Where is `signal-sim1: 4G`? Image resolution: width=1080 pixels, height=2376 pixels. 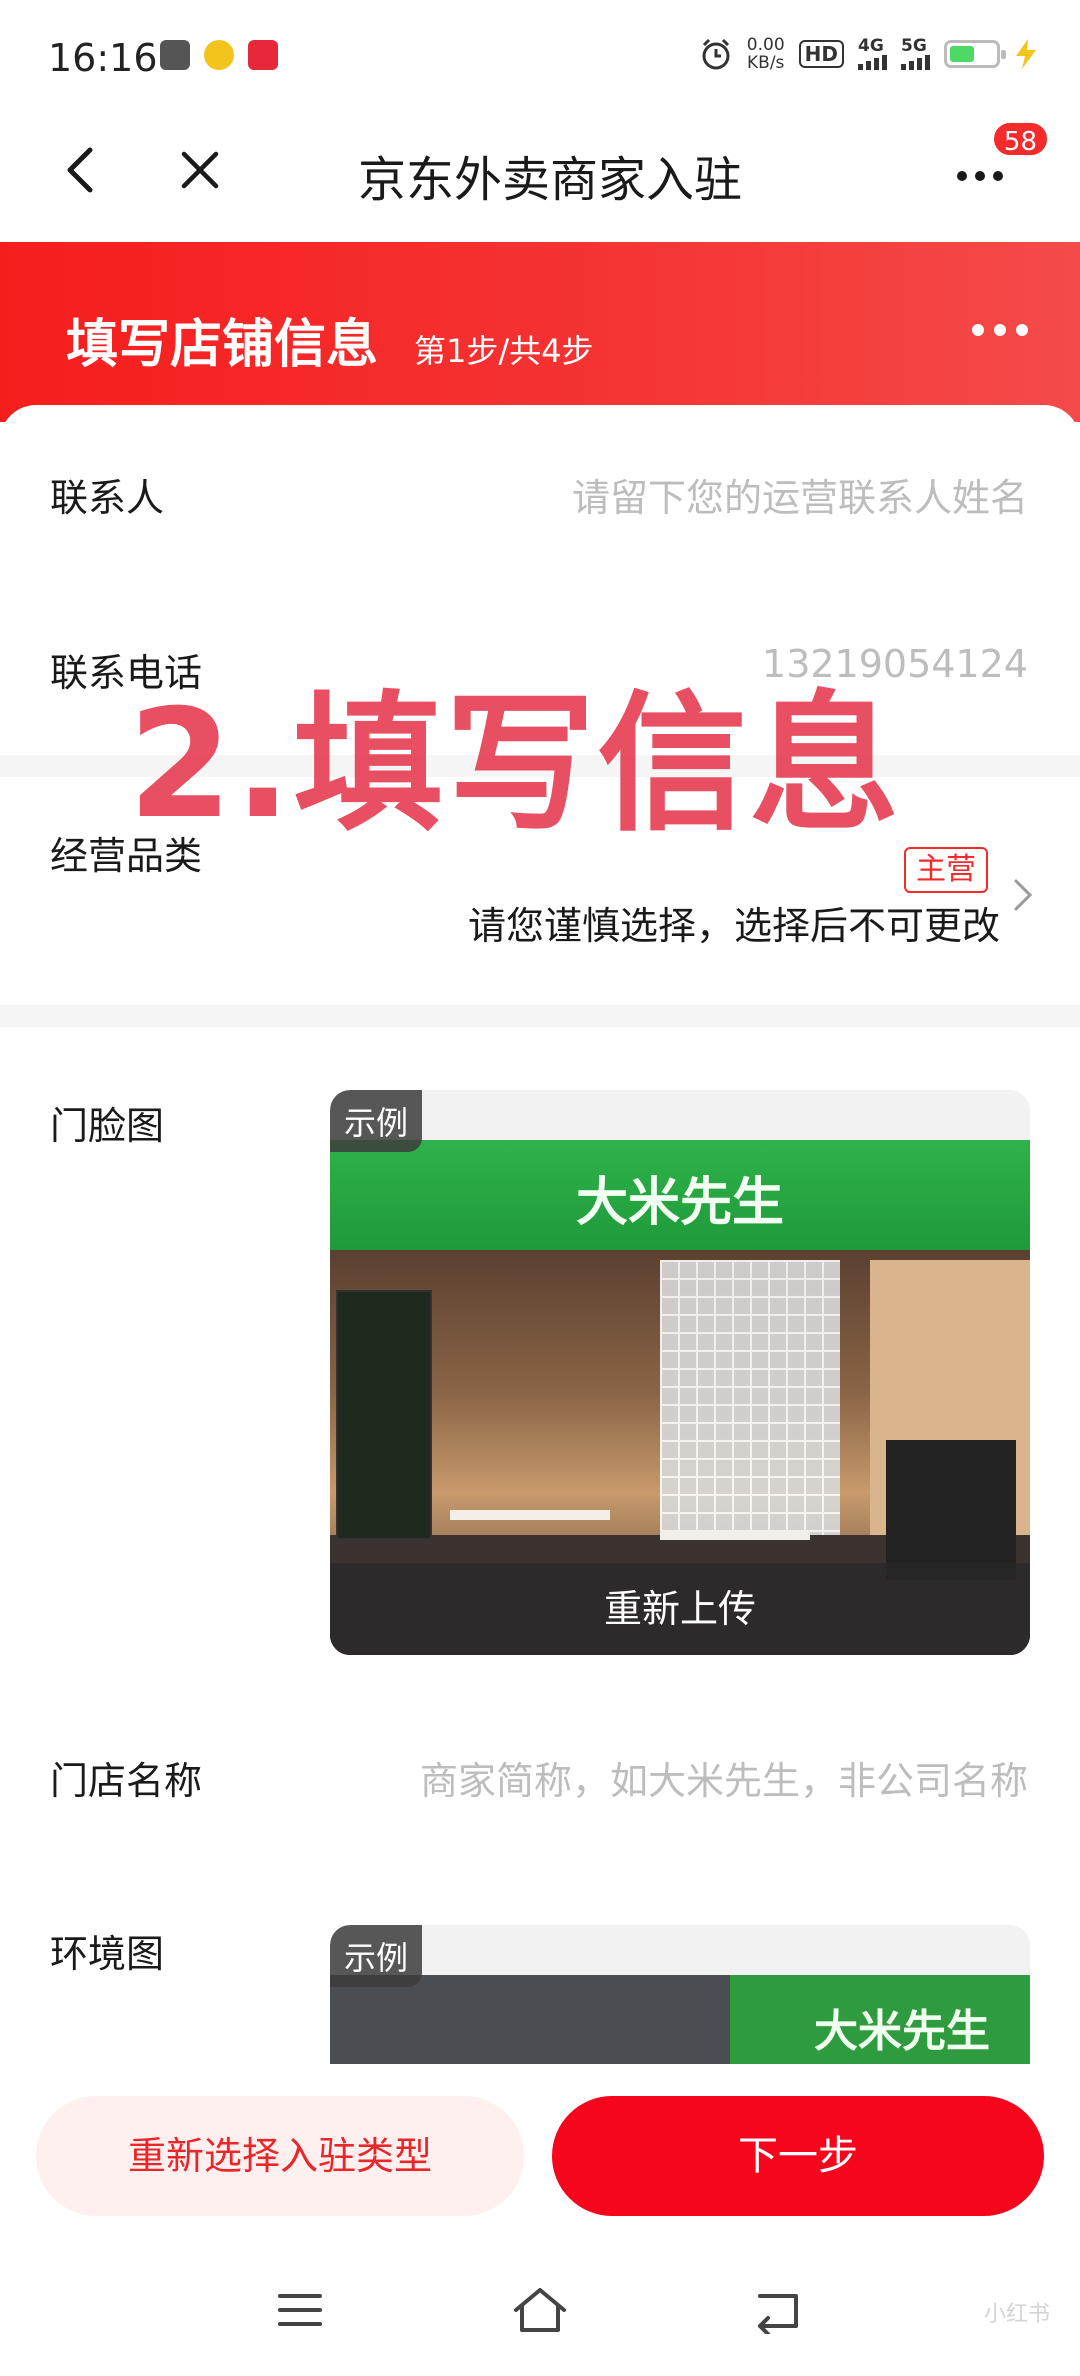
signal-sim1: 4G is located at coordinates (872, 54).